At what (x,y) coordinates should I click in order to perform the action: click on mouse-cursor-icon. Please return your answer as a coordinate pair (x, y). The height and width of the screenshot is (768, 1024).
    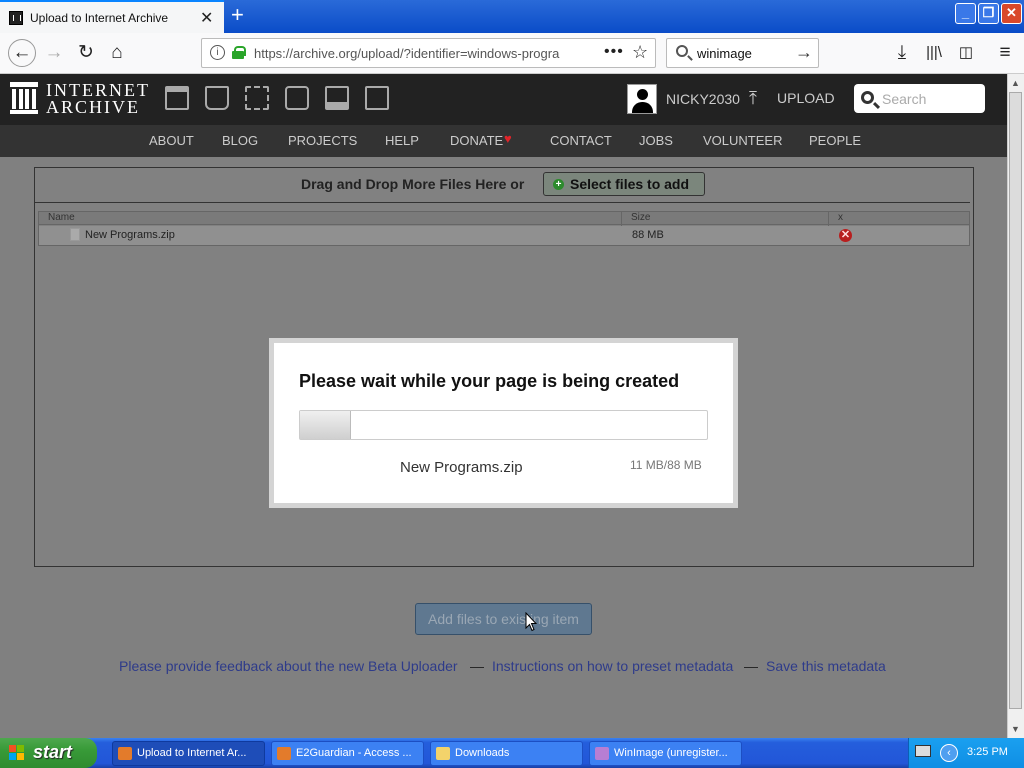
    Looking at the image, I should click on (531, 622).